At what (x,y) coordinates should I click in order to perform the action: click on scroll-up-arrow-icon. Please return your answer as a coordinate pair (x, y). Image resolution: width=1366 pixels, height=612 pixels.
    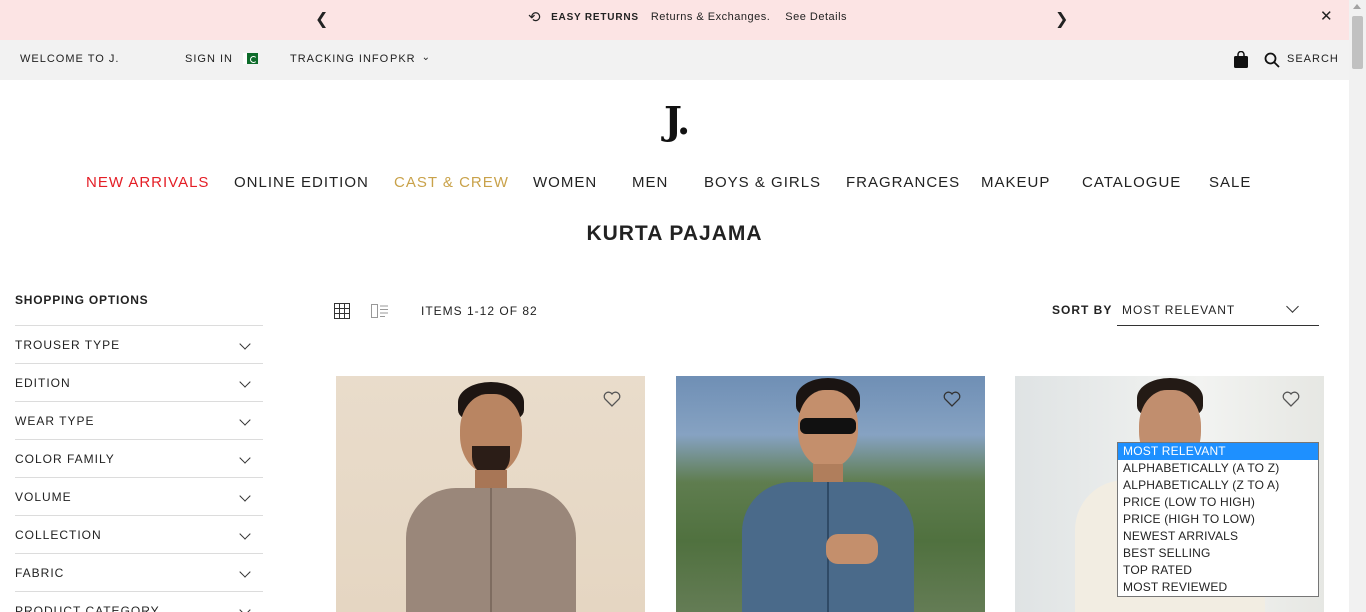
    Looking at the image, I should click on (1357, 6).